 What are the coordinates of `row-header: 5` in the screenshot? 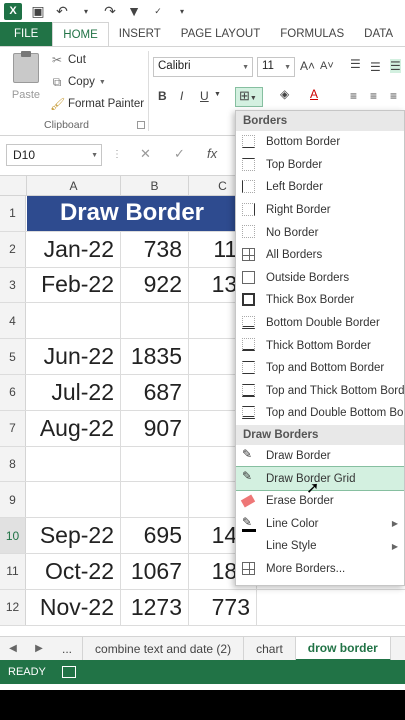 It's located at (13, 356).